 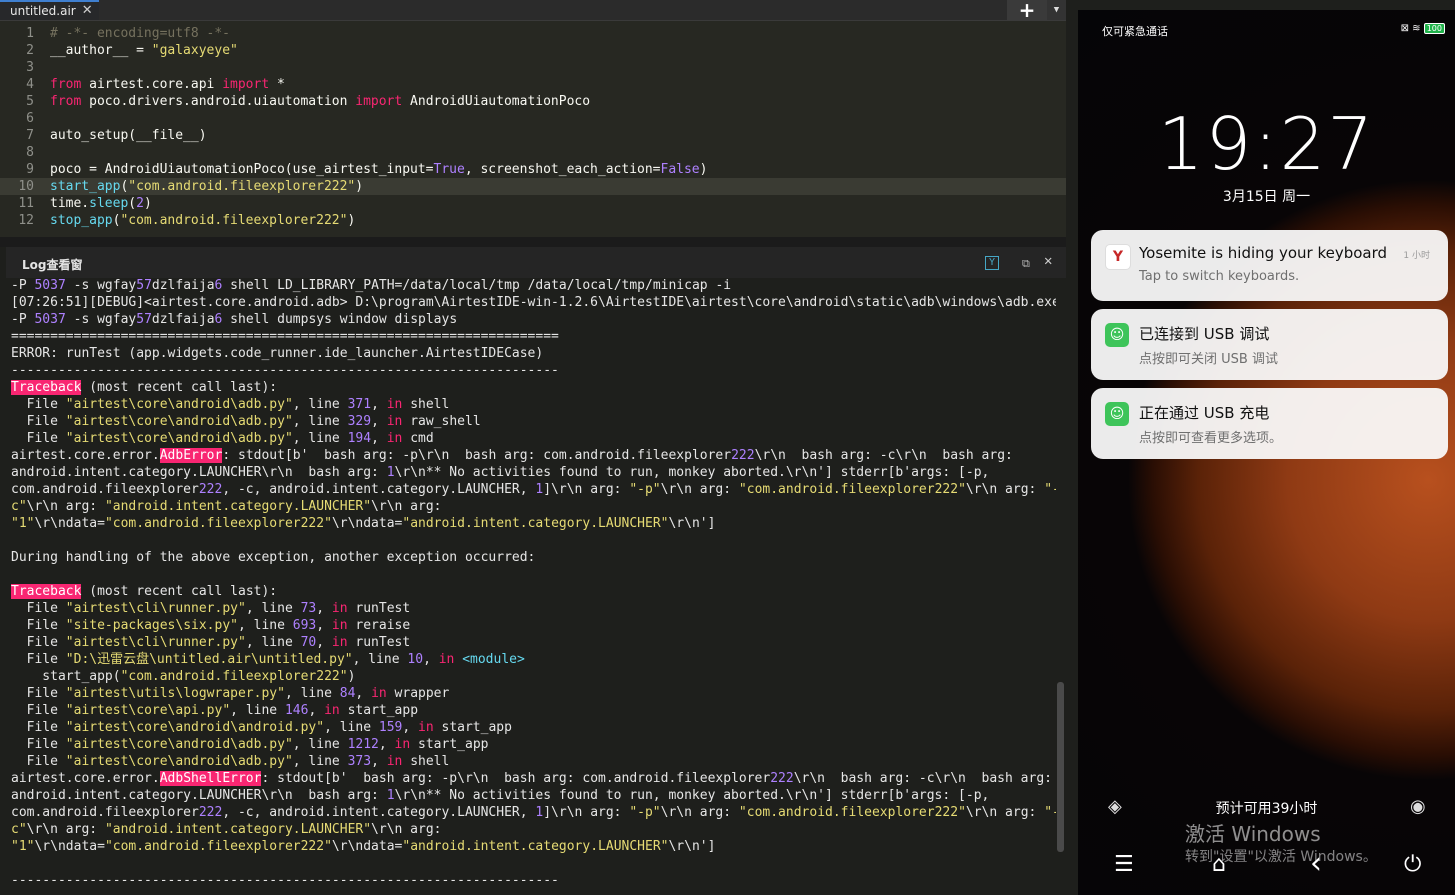 What do you see at coordinates (1027, 10) in the screenshot?
I see `add-icon: +` at bounding box center [1027, 10].